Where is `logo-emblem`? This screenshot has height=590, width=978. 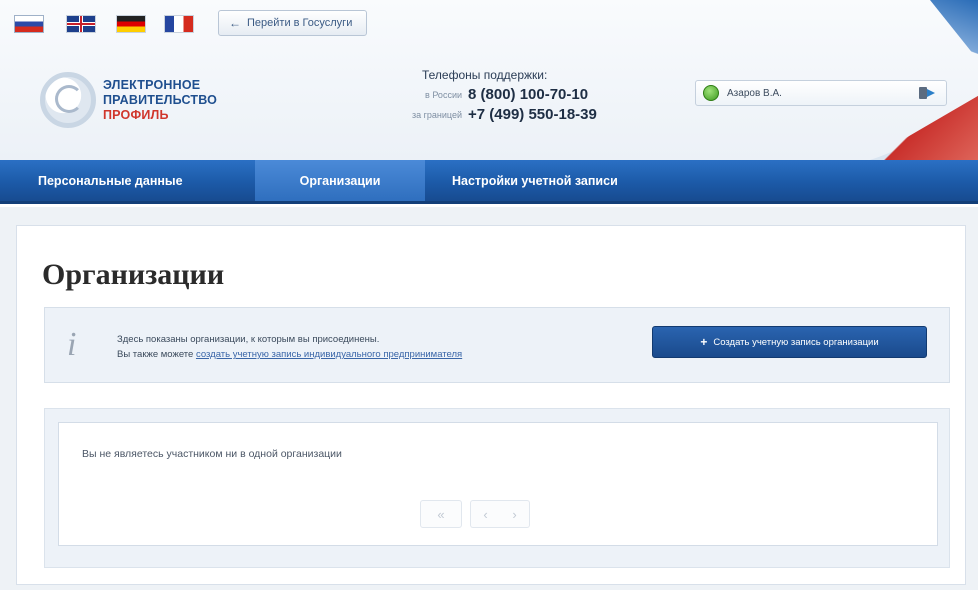 logo-emblem is located at coordinates (68, 100).